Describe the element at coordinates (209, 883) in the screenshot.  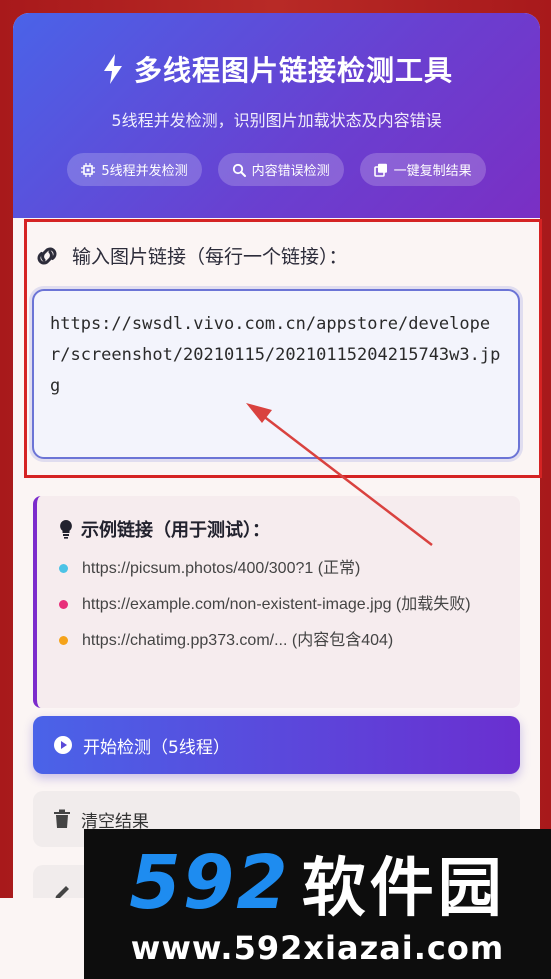
I see `watermark-number: 592` at that location.